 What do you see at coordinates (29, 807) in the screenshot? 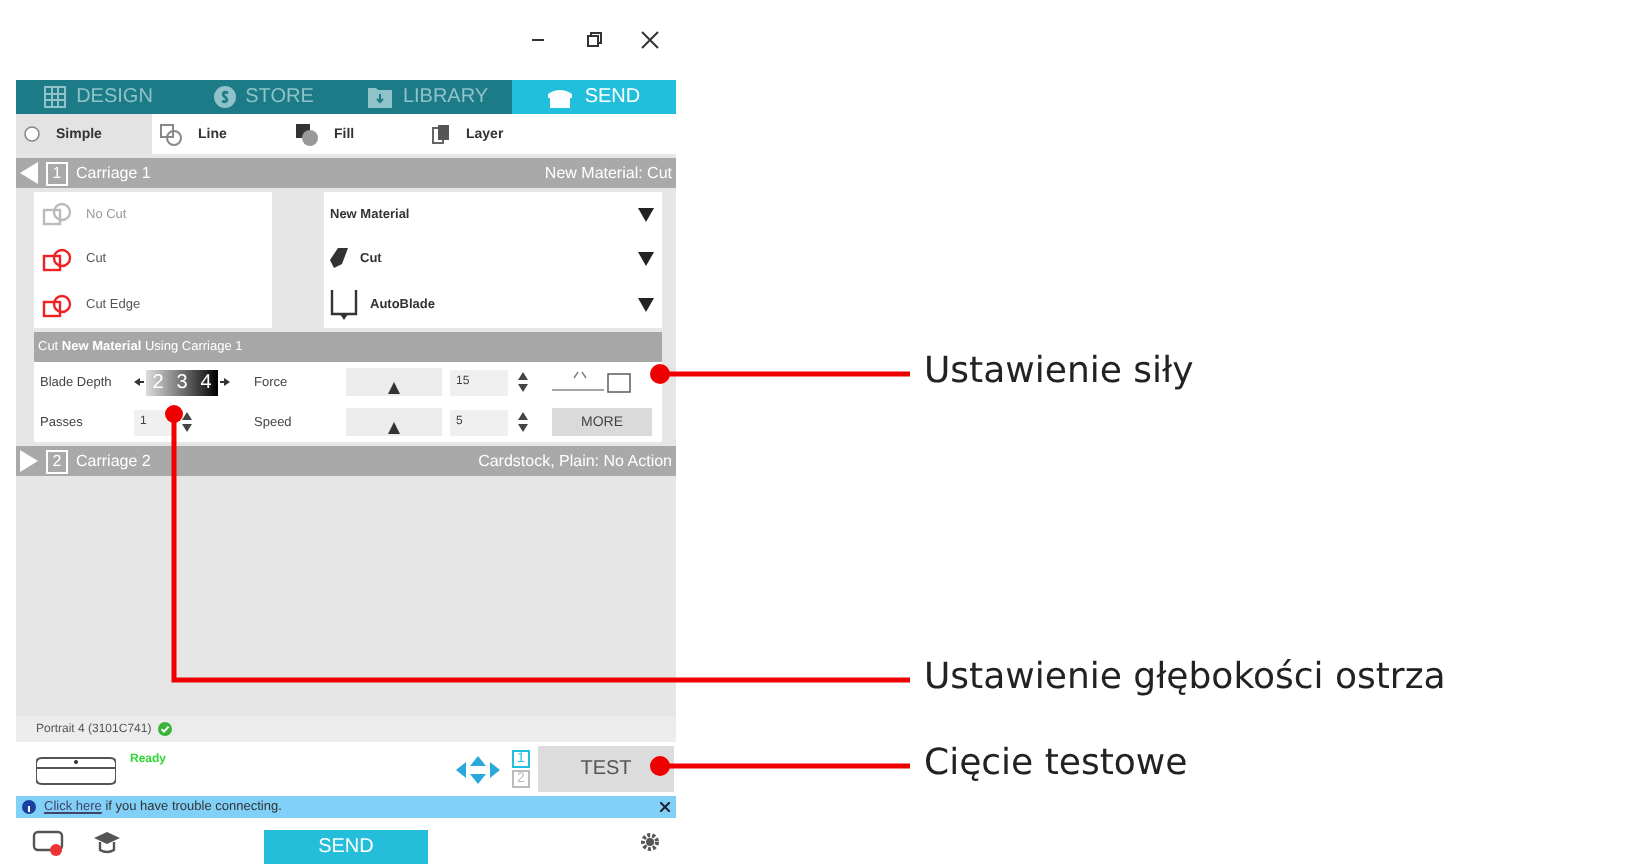
I see `info-icon` at bounding box center [29, 807].